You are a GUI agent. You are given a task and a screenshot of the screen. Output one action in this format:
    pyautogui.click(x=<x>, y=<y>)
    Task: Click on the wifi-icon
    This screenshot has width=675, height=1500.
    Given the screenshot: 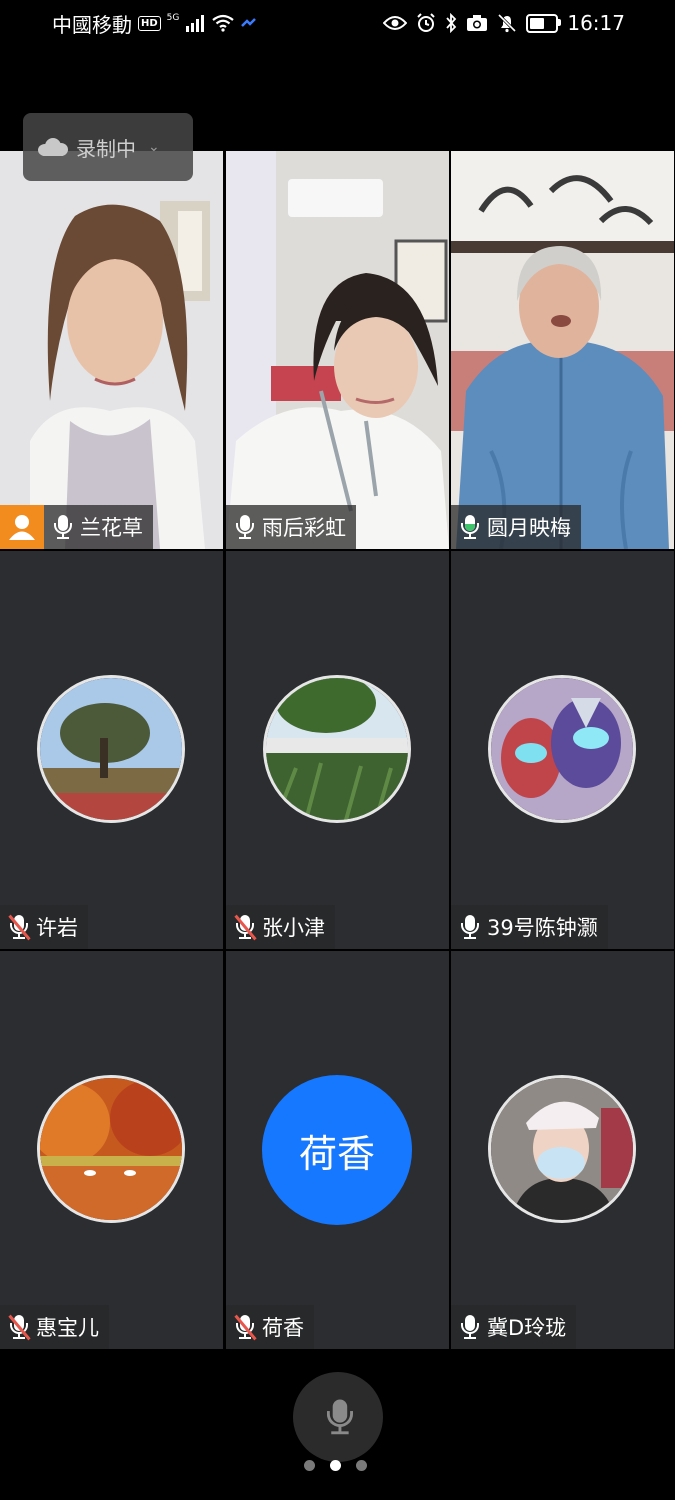 What is the action you would take?
    pyautogui.click(x=223, y=23)
    